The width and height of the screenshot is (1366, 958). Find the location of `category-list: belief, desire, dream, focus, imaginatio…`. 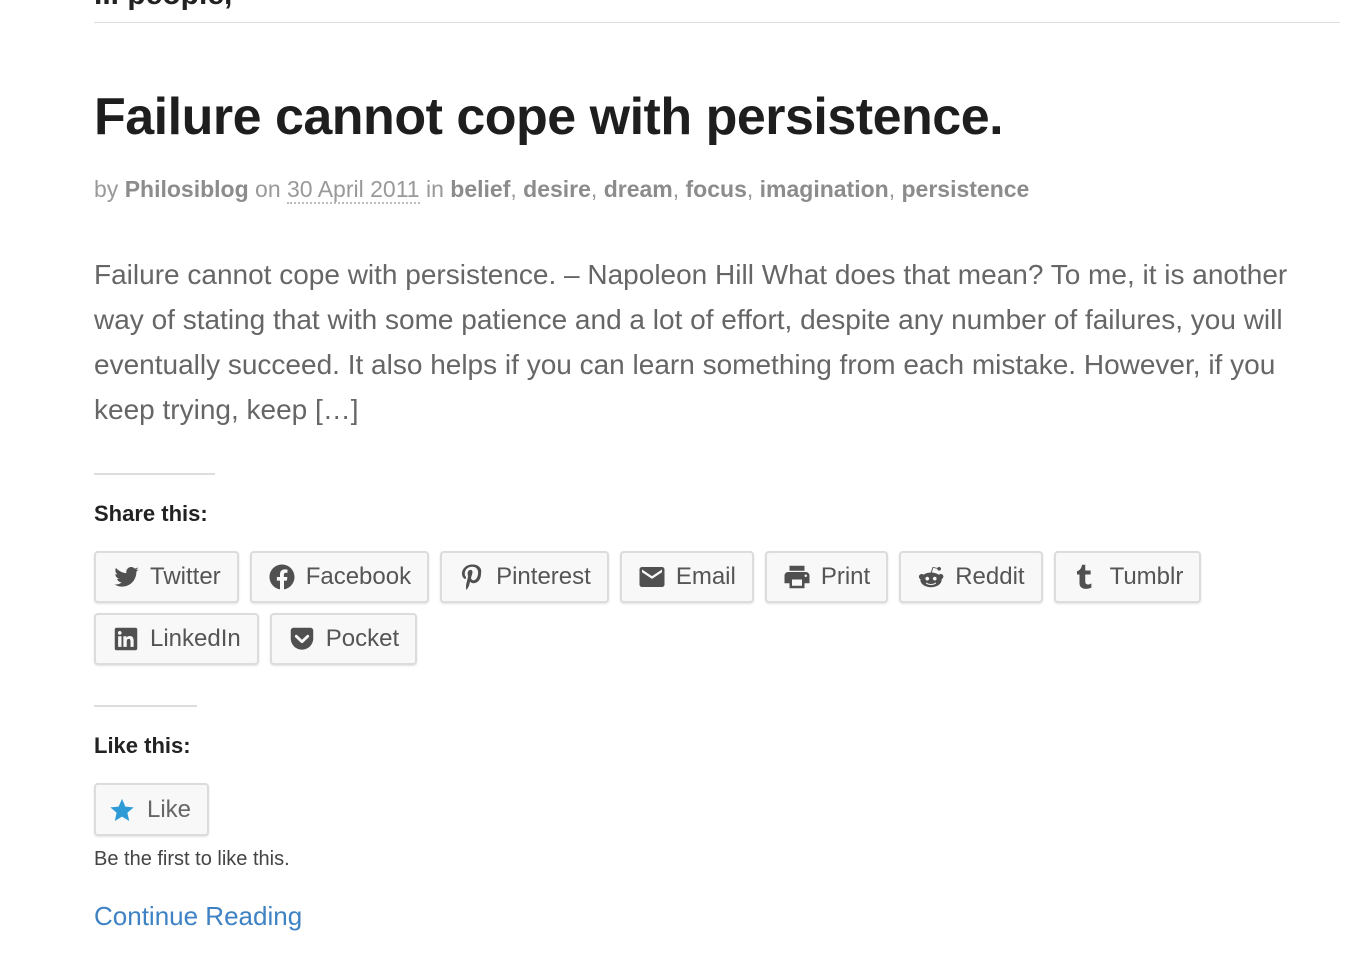

category-list: belief, desire, dream, focus, imaginatio… is located at coordinates (739, 189).